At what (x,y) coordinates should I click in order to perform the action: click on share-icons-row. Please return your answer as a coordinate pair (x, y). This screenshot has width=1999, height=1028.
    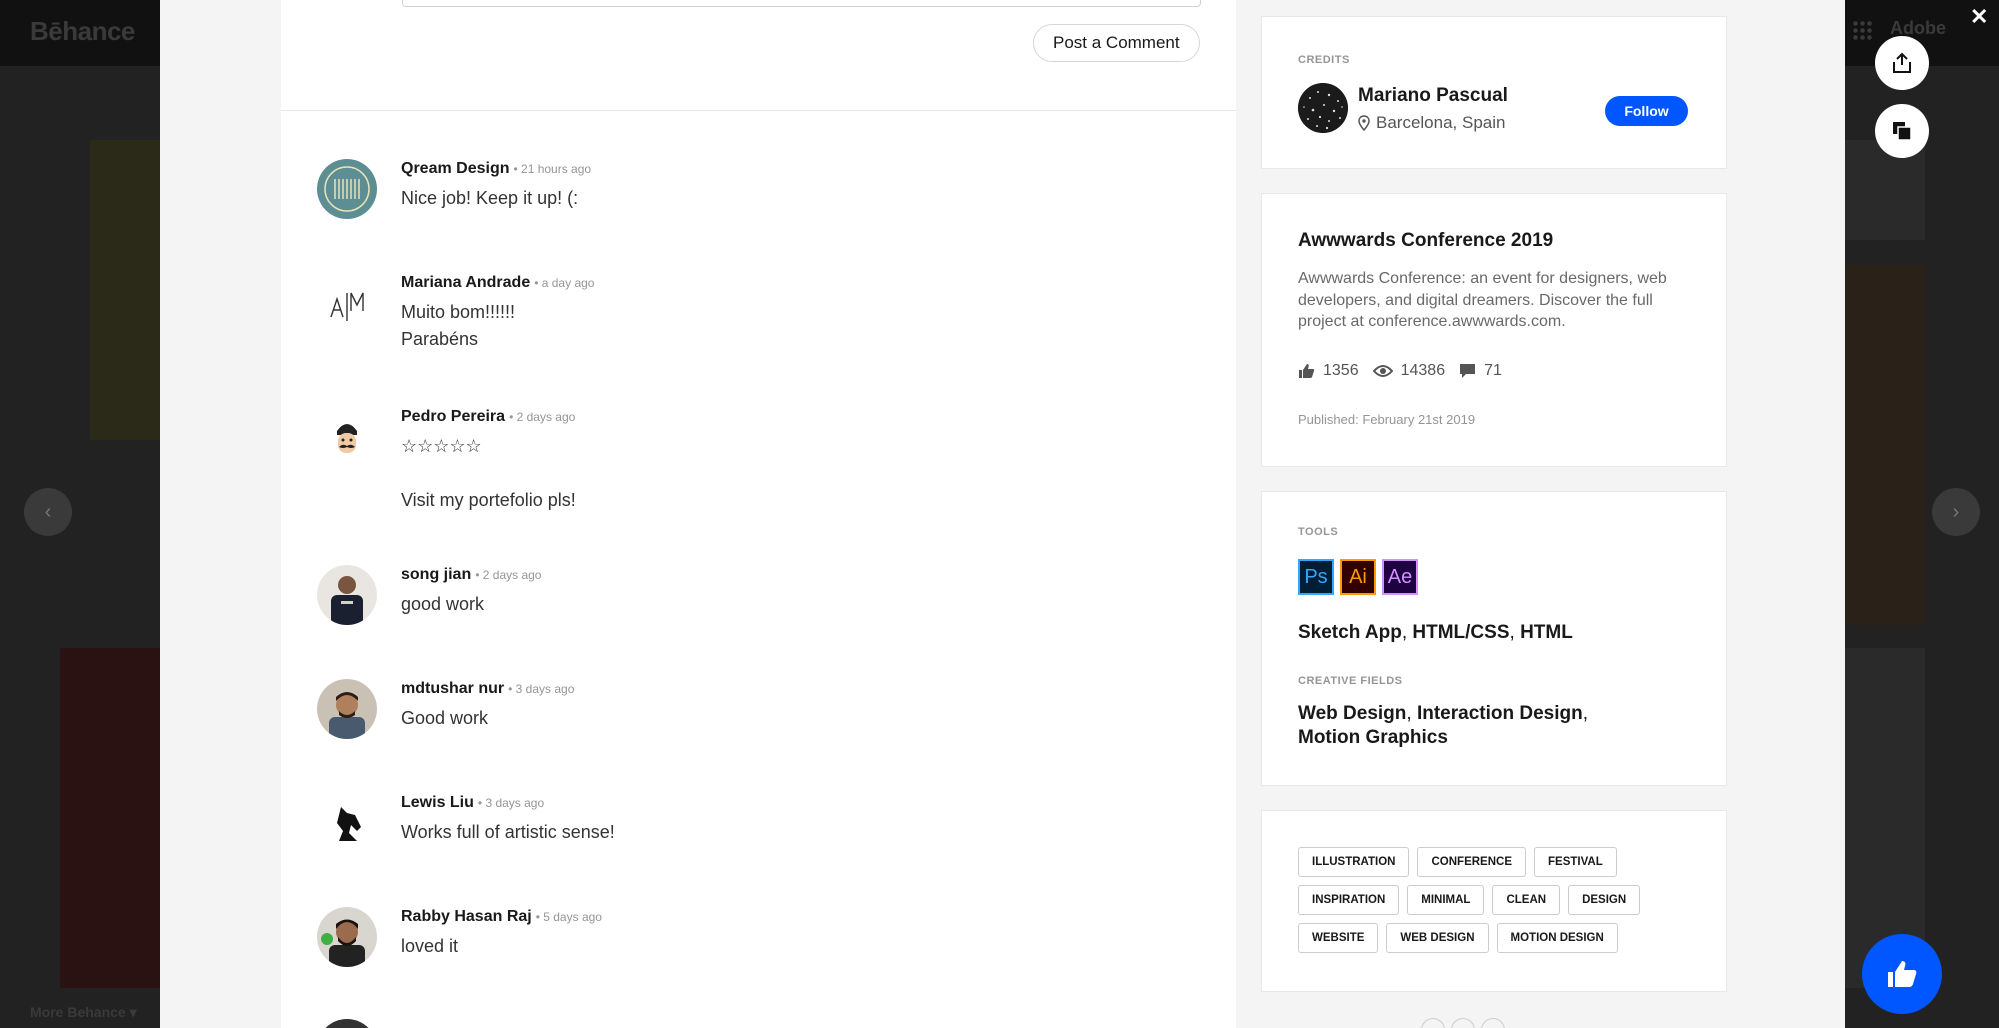
    Looking at the image, I should click on (1463, 1023).